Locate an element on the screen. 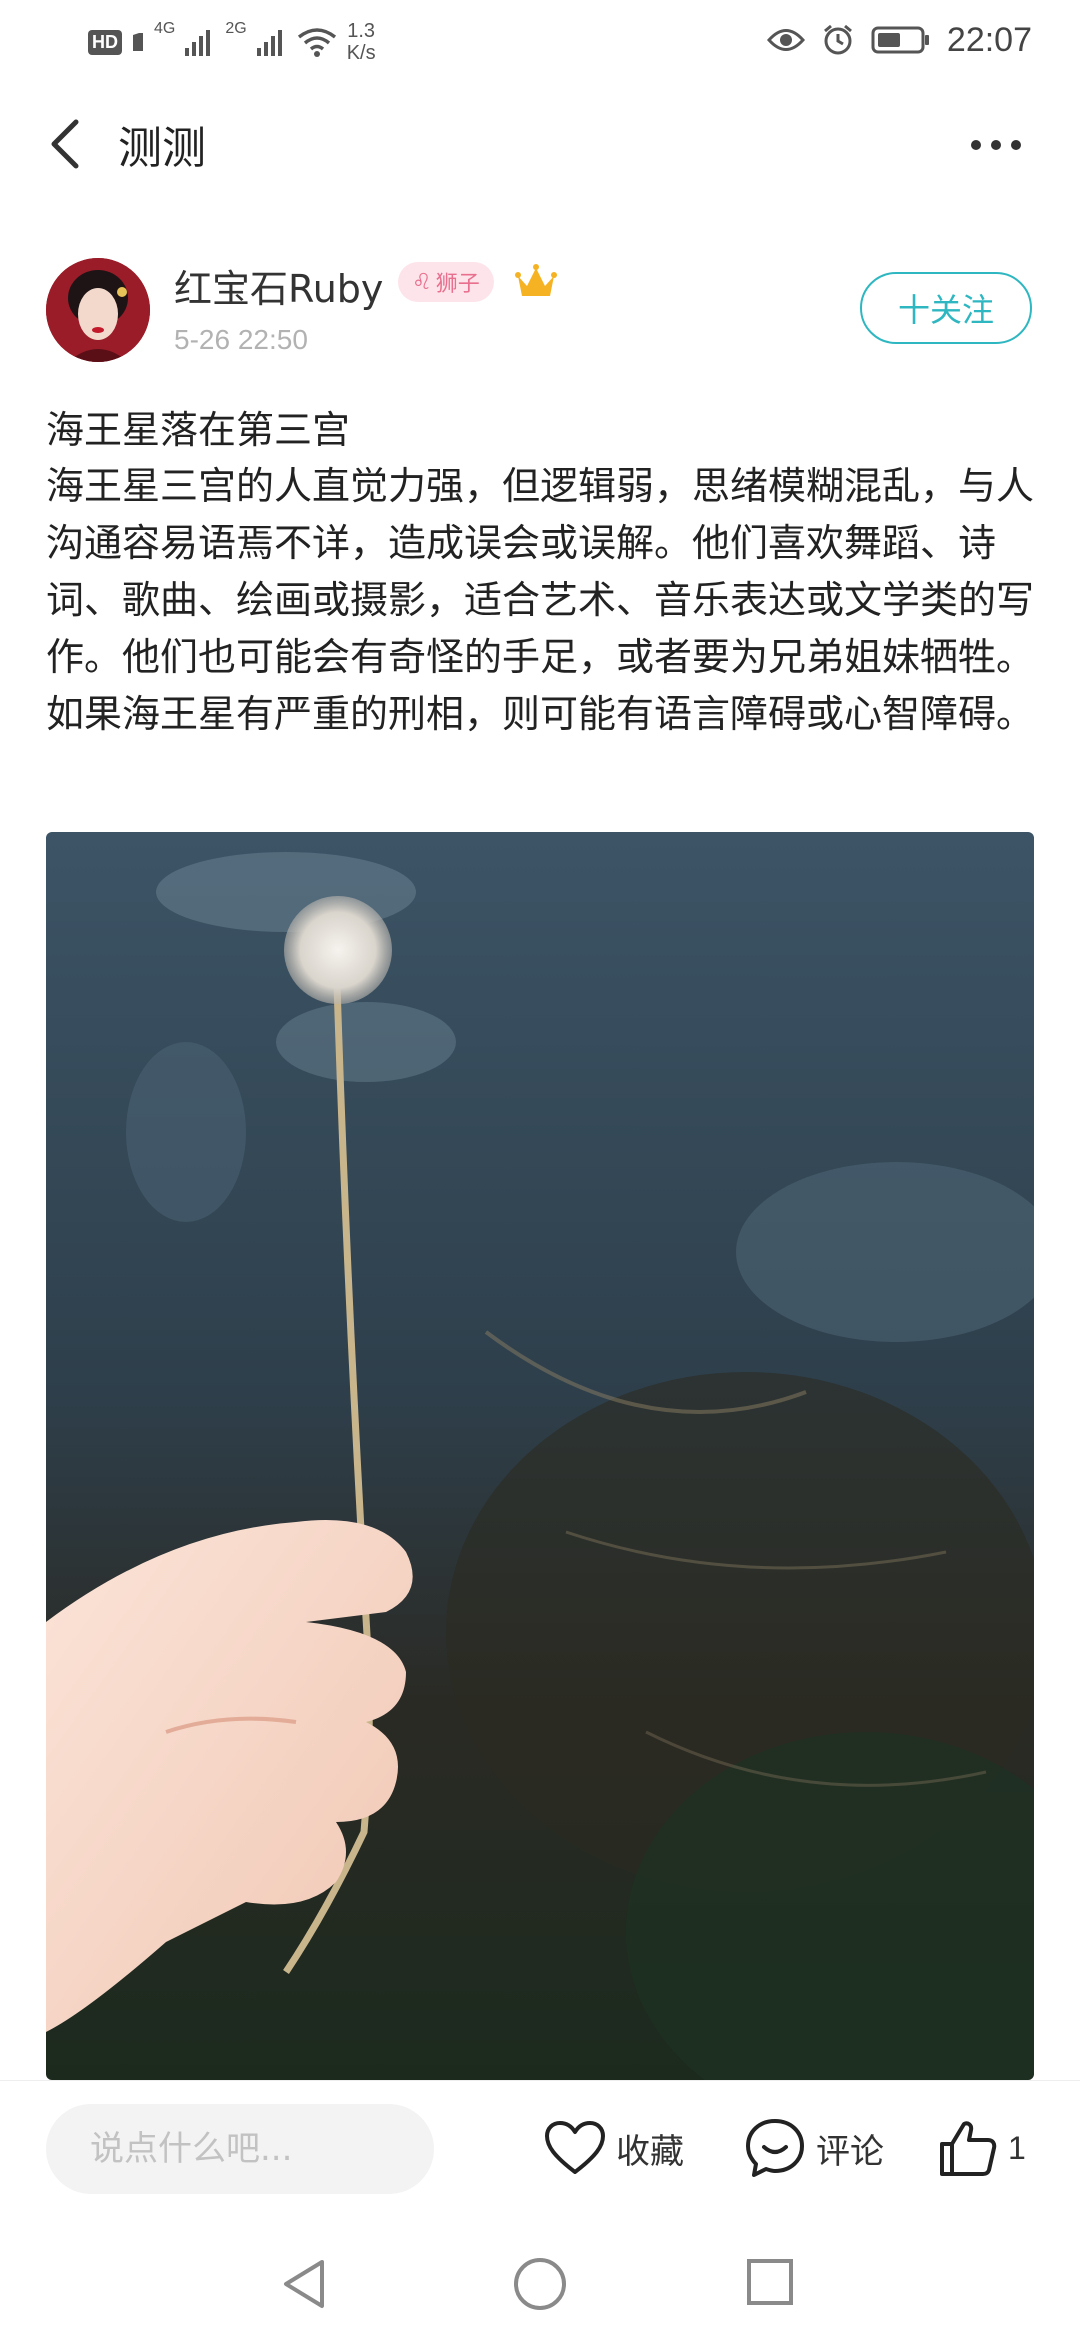 This screenshot has width=1080, height=2340. network-speed: 1.3 K/s is located at coordinates (361, 42).